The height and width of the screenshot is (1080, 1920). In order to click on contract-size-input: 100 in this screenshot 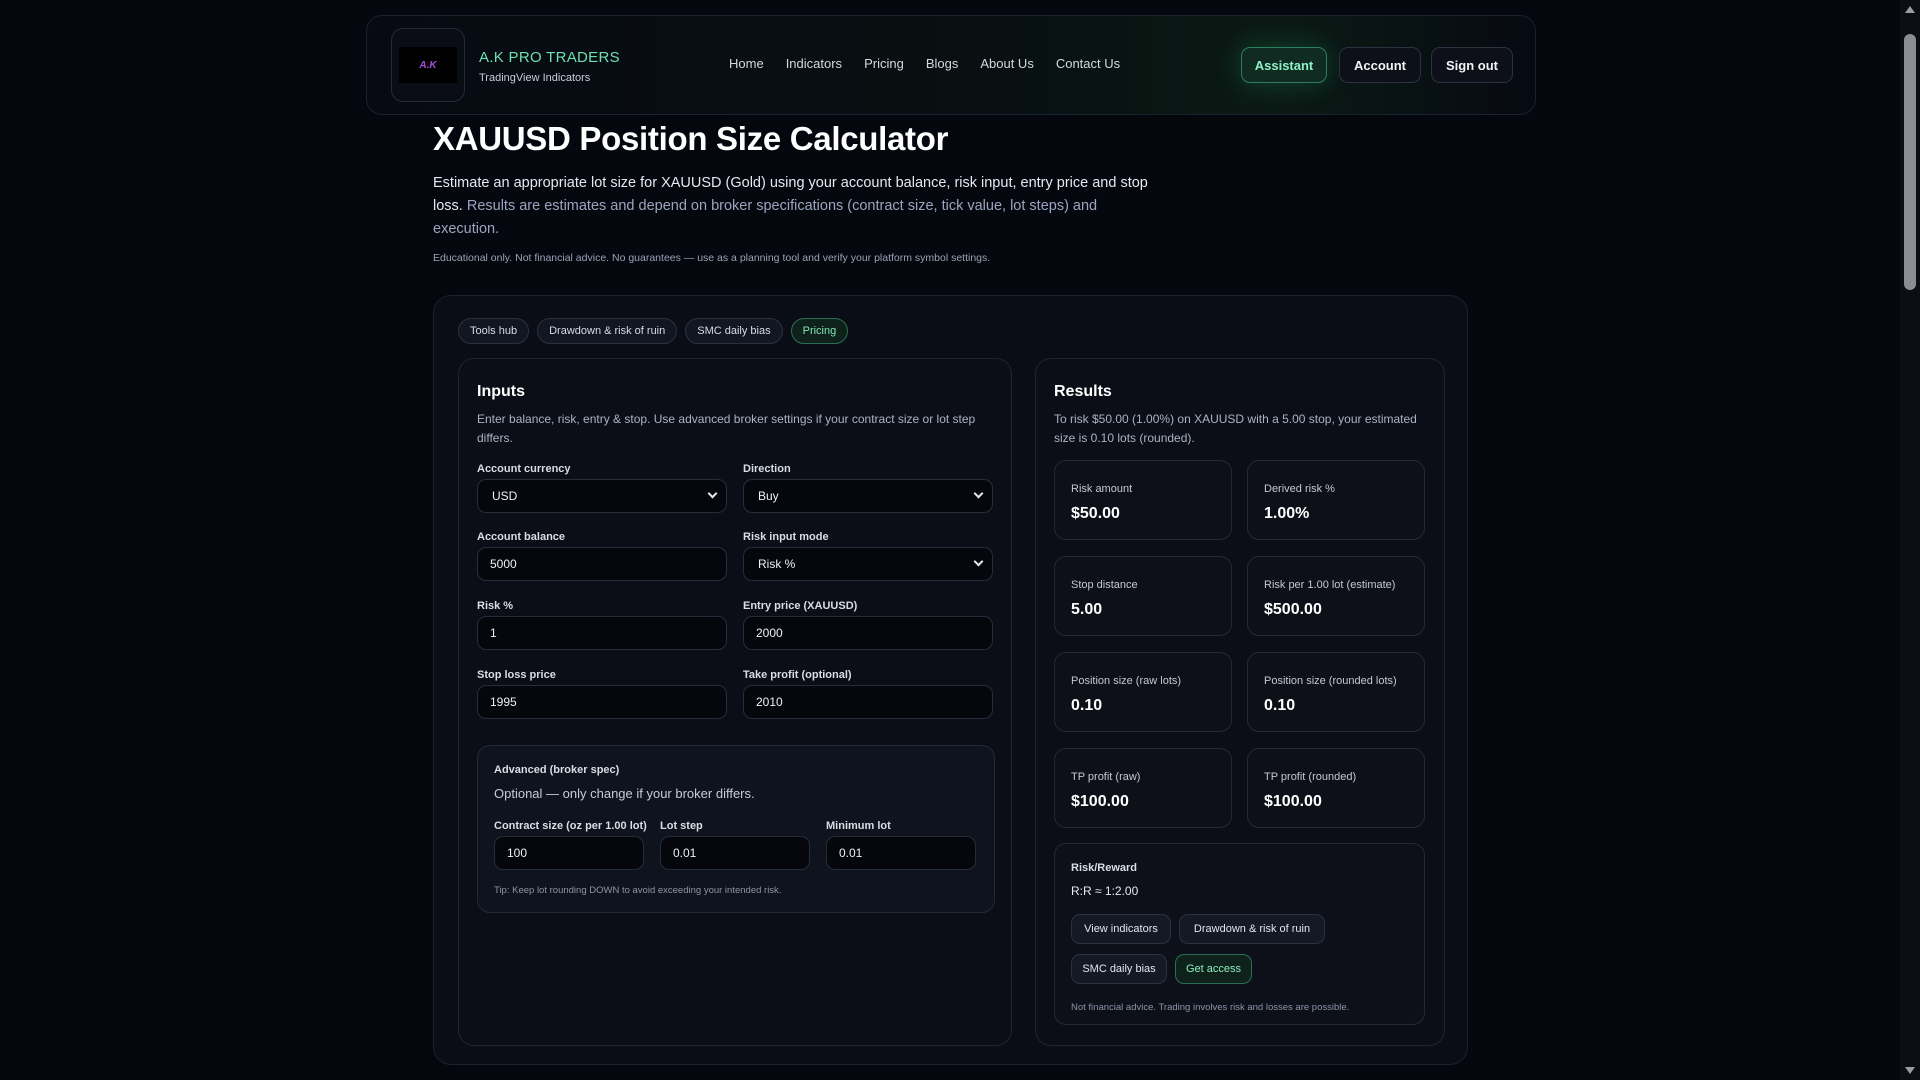, I will do `click(569, 853)`.